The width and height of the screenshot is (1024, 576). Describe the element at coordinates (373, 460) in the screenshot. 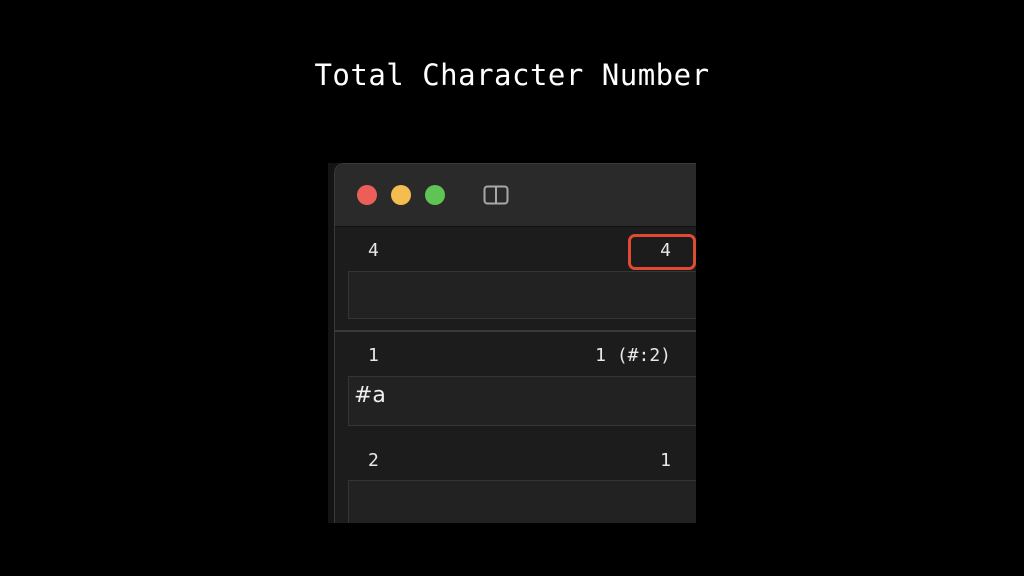

I see `row-index: 2` at that location.